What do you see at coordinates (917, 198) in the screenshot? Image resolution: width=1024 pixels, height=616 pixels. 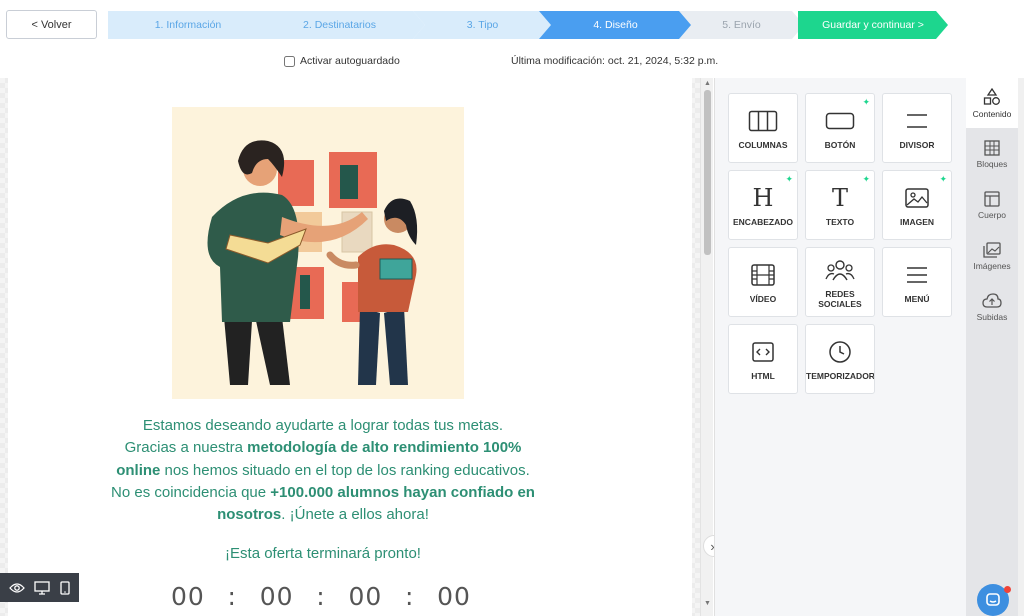 I see `image-icon` at bounding box center [917, 198].